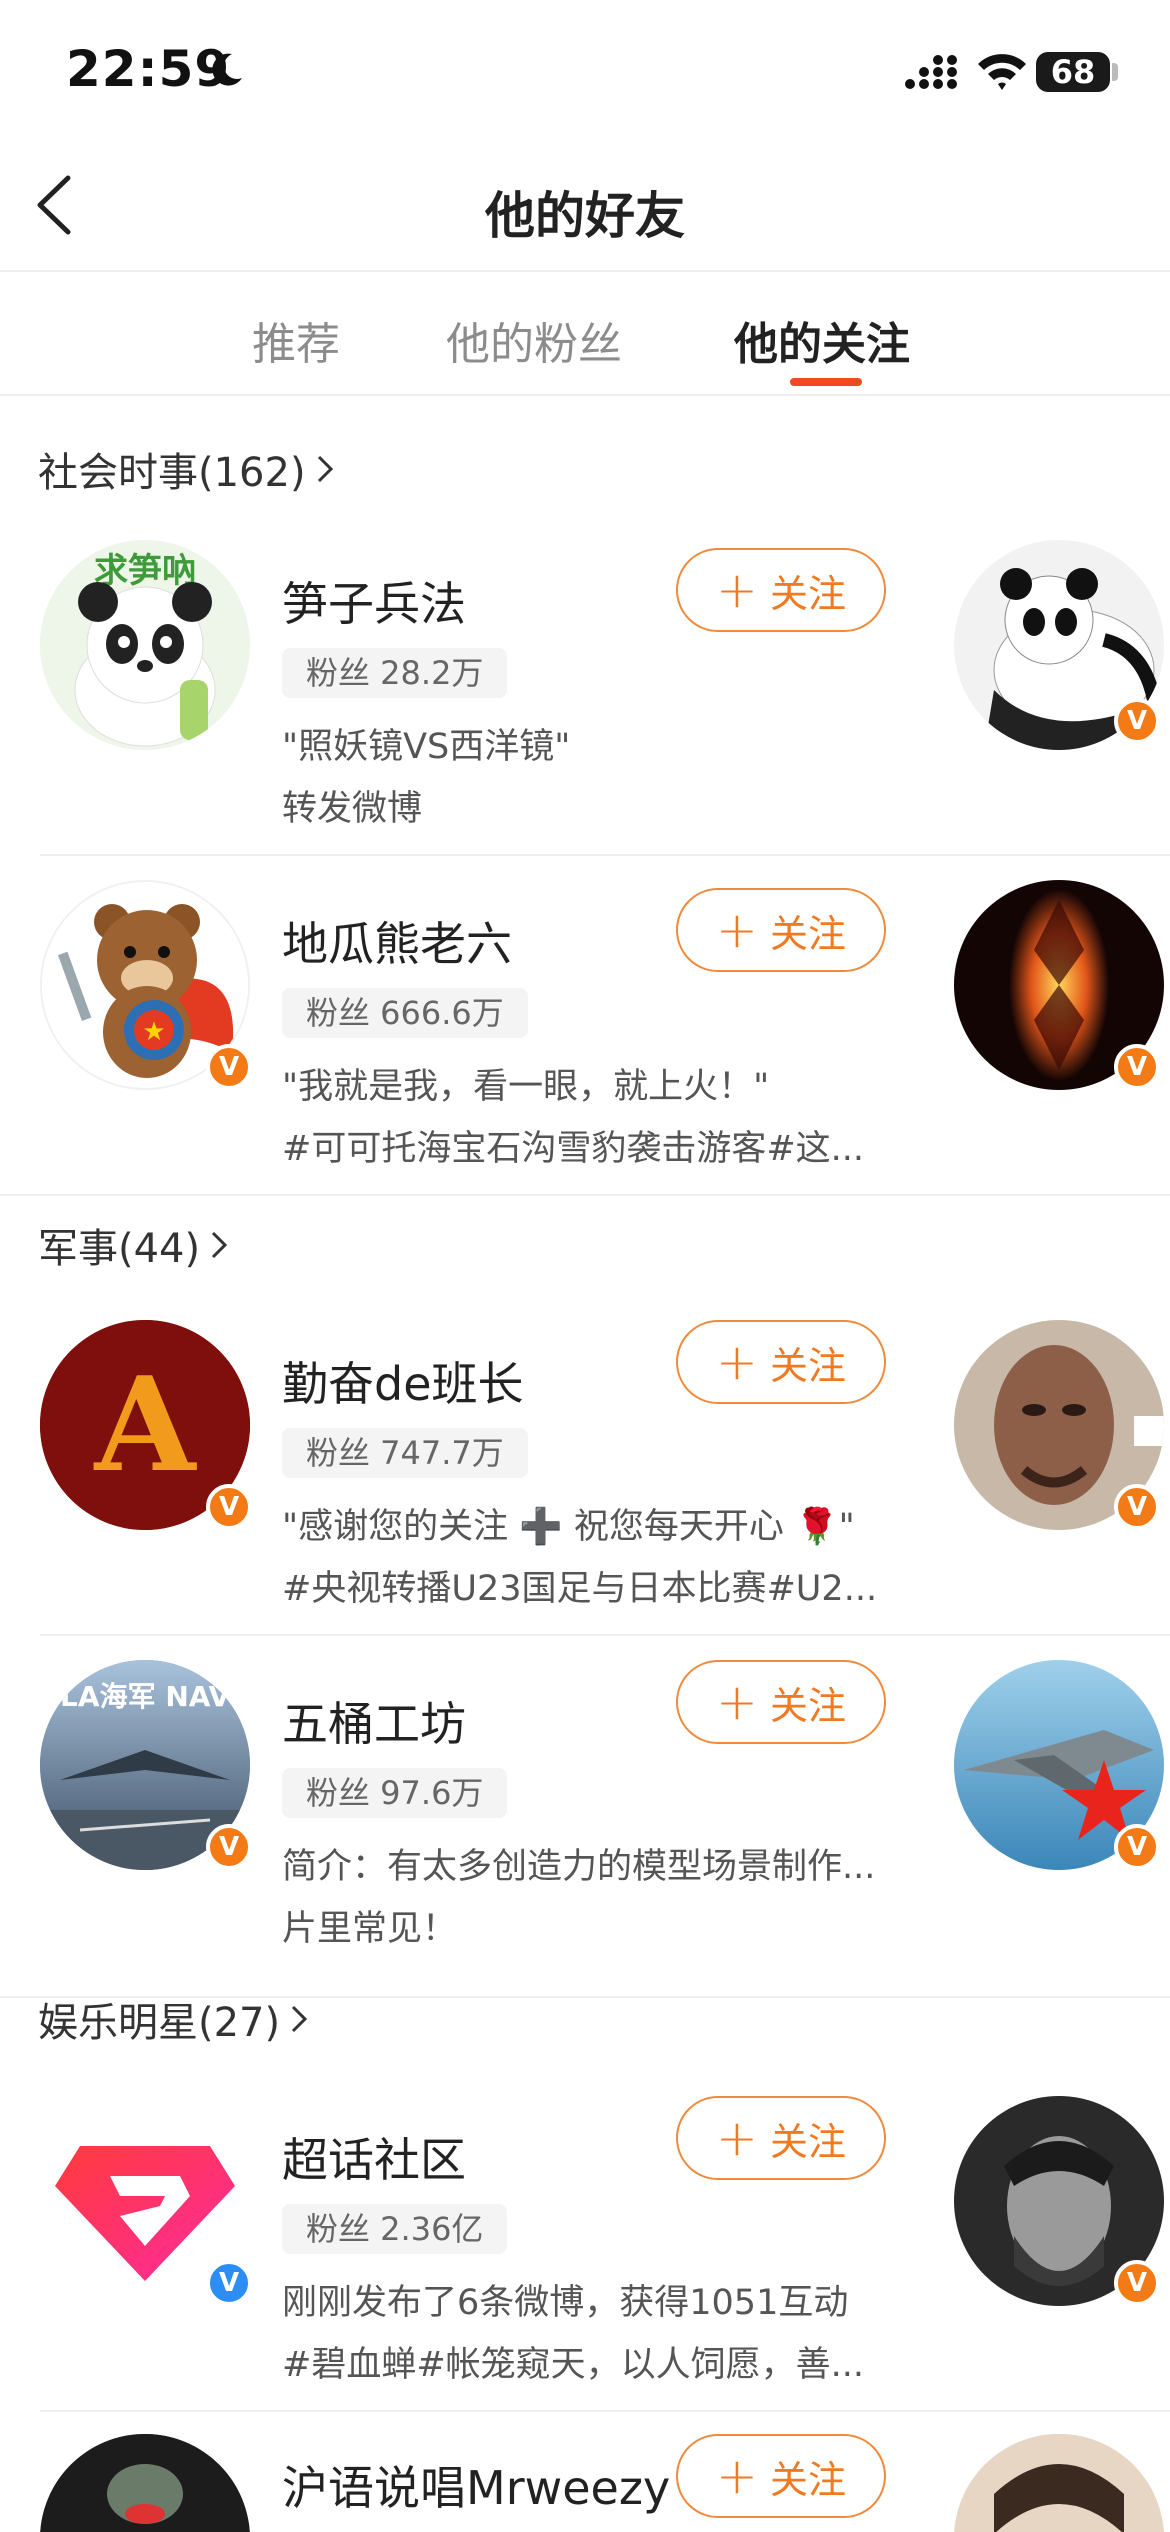  What do you see at coordinates (159, 2023) in the screenshot?
I see `section-title: 娱乐明星(27)` at bounding box center [159, 2023].